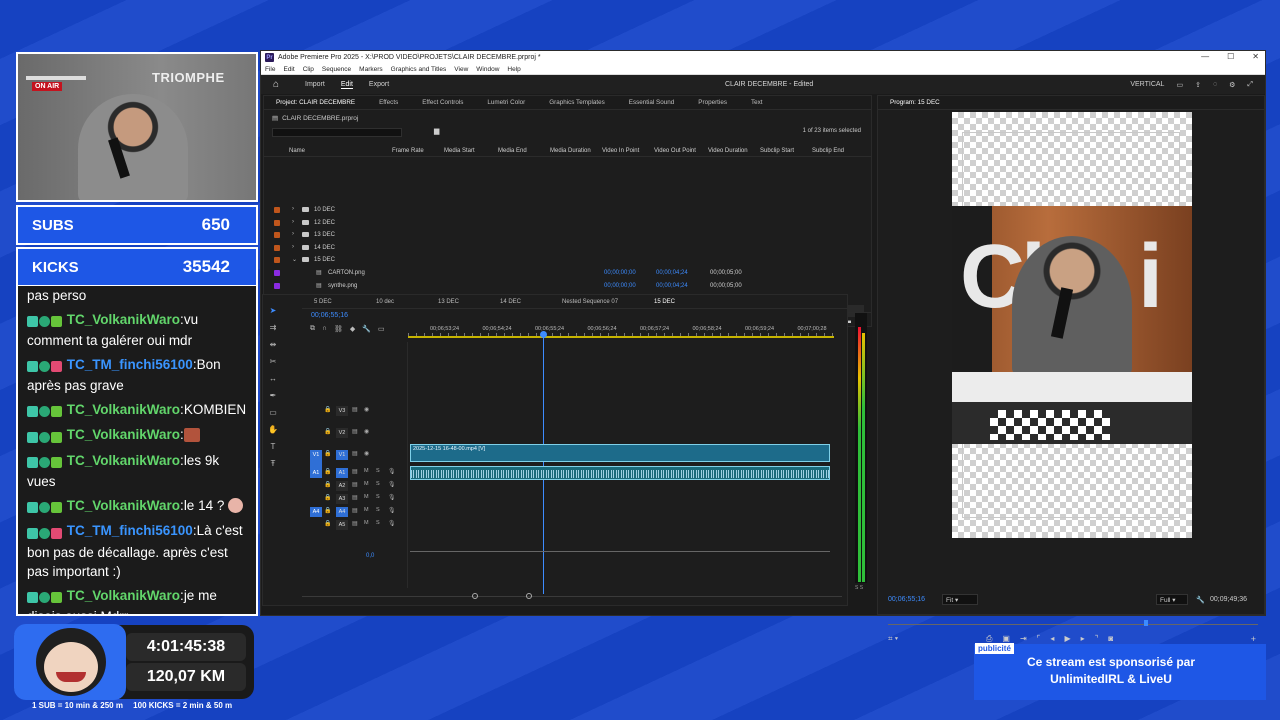 This screenshot has width=1280, height=720. What do you see at coordinates (564, 248) in the screenshot?
I see `project-row: › 14 DEC` at bounding box center [564, 248].